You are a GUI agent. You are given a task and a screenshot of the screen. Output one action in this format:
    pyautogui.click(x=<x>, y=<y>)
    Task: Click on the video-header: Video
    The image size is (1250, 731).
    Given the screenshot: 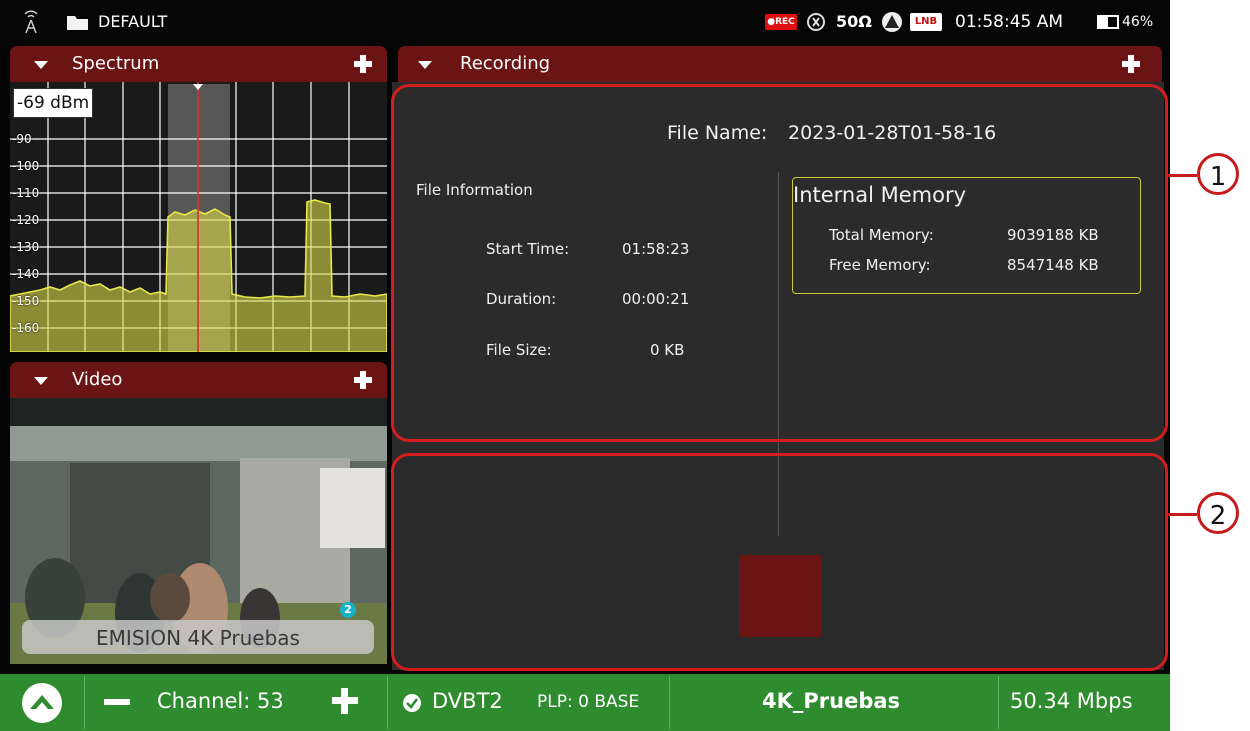 What is the action you would take?
    pyautogui.click(x=198, y=380)
    